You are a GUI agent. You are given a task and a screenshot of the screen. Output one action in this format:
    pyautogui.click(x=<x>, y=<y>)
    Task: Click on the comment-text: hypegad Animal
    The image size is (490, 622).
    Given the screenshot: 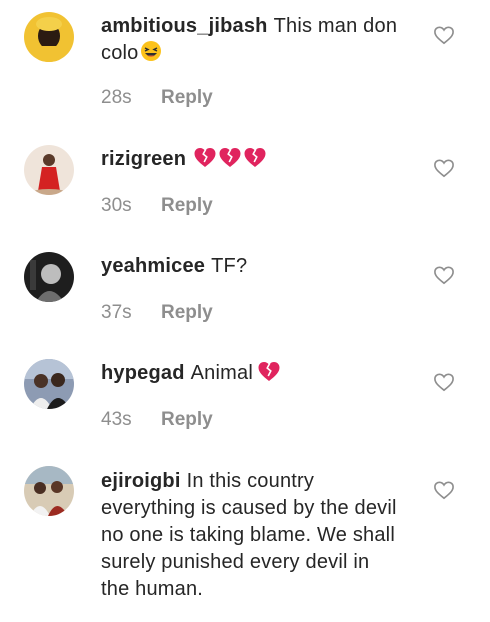 What is the action you would take?
    pyautogui.click(x=261, y=375)
    